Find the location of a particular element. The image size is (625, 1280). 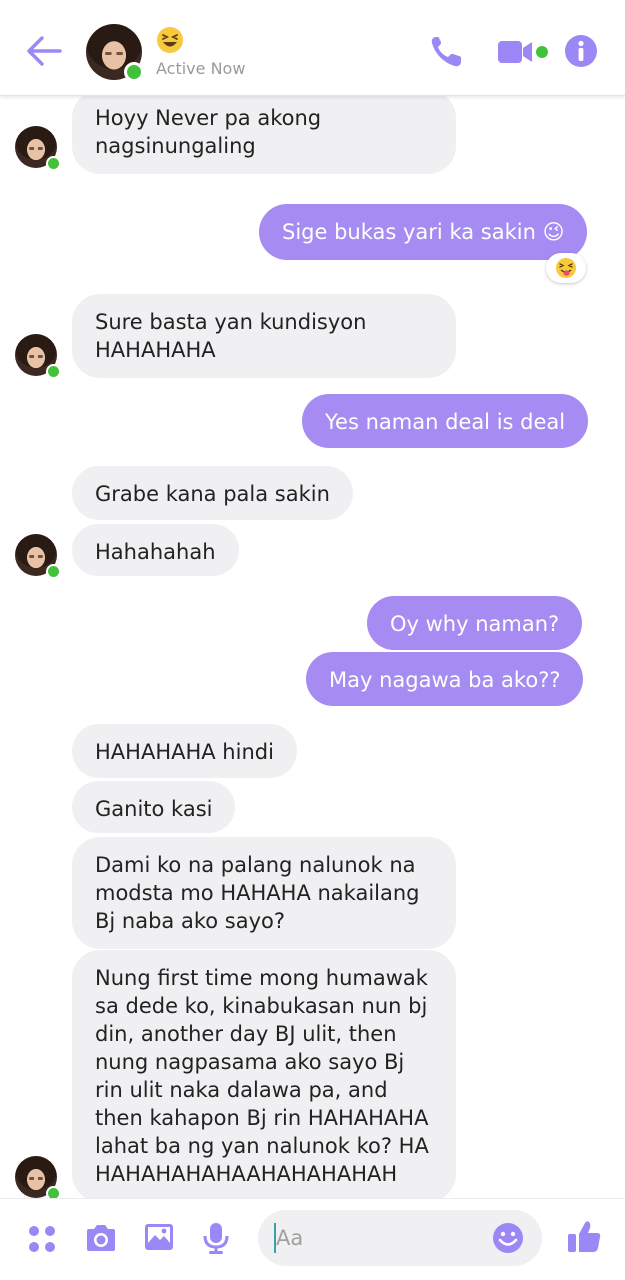

info-icon is located at coordinates (581, 51).